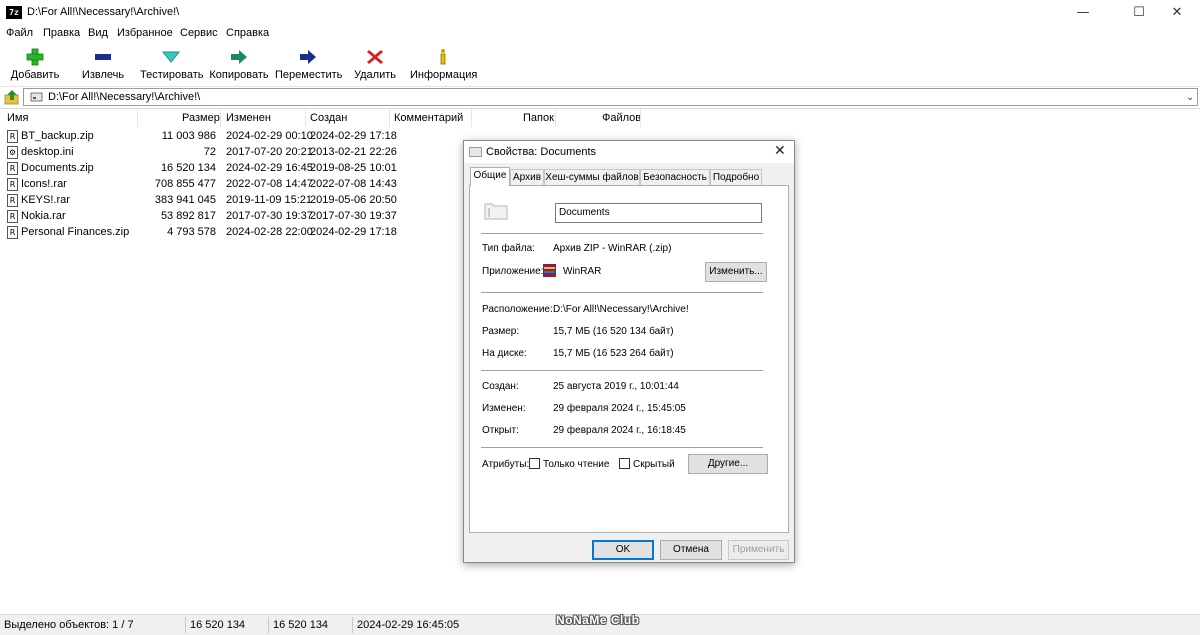 The width and height of the screenshot is (1200, 635). Describe the element at coordinates (500, 430) in the screenshot. I see `opened-label: Открыт:` at that location.